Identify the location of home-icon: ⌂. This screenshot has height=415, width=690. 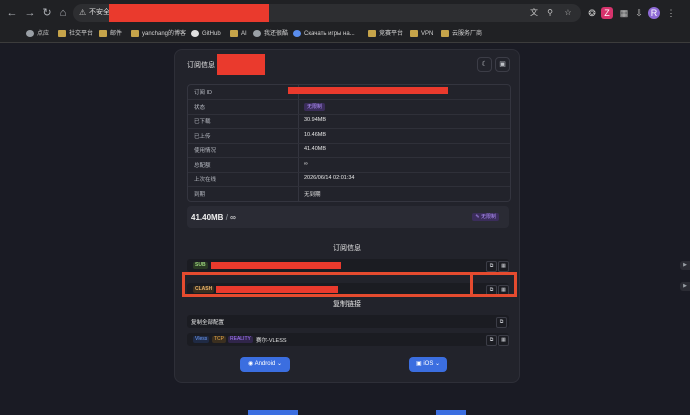
(63, 13).